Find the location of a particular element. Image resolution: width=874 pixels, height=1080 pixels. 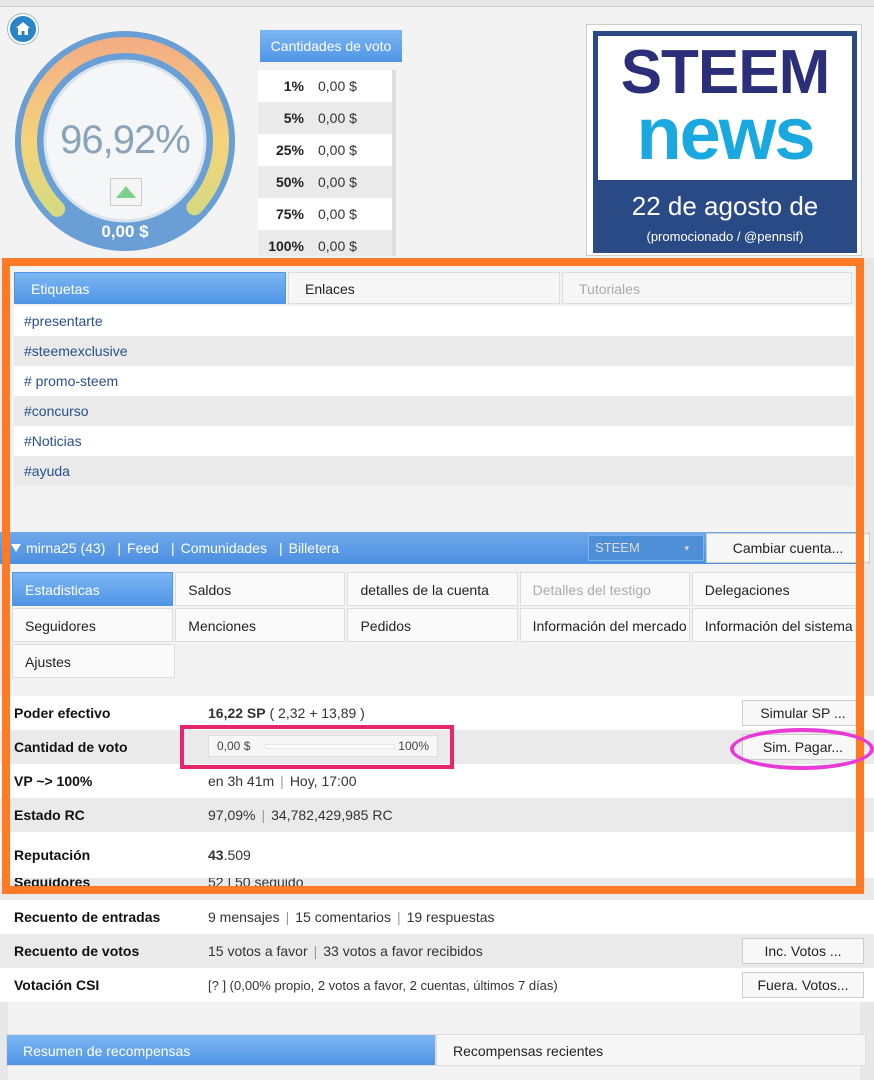

rep-int: 43 is located at coordinates (216, 855).